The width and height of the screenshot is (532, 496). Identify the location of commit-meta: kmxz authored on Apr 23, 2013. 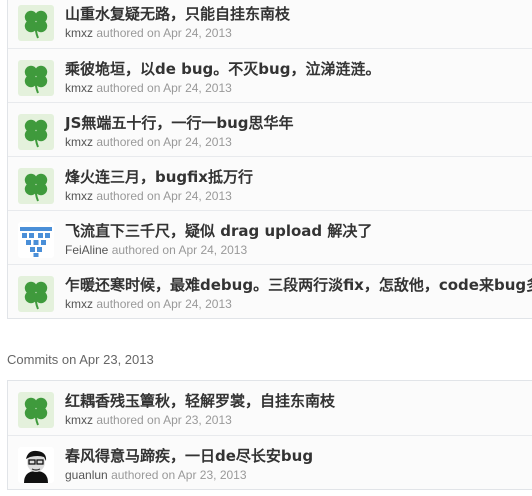
(148, 420).